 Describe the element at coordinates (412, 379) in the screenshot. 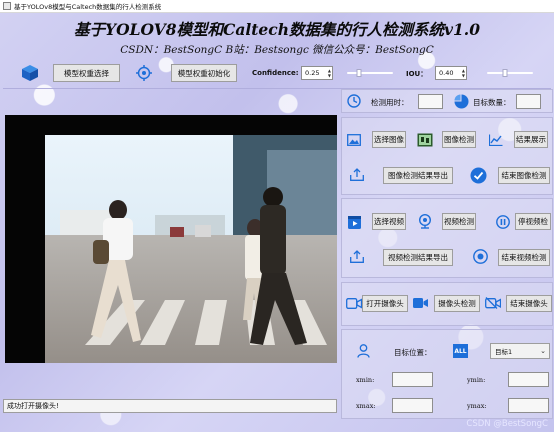

I see `xmin-value` at that location.